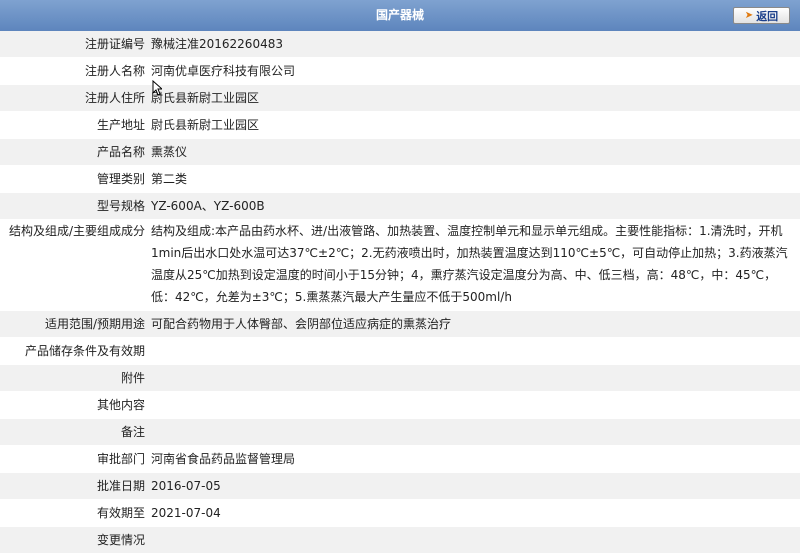 Image resolution: width=800 pixels, height=554 pixels. What do you see at coordinates (400, 179) in the screenshot?
I see `table-row: 管理类别 第二类` at bounding box center [400, 179].